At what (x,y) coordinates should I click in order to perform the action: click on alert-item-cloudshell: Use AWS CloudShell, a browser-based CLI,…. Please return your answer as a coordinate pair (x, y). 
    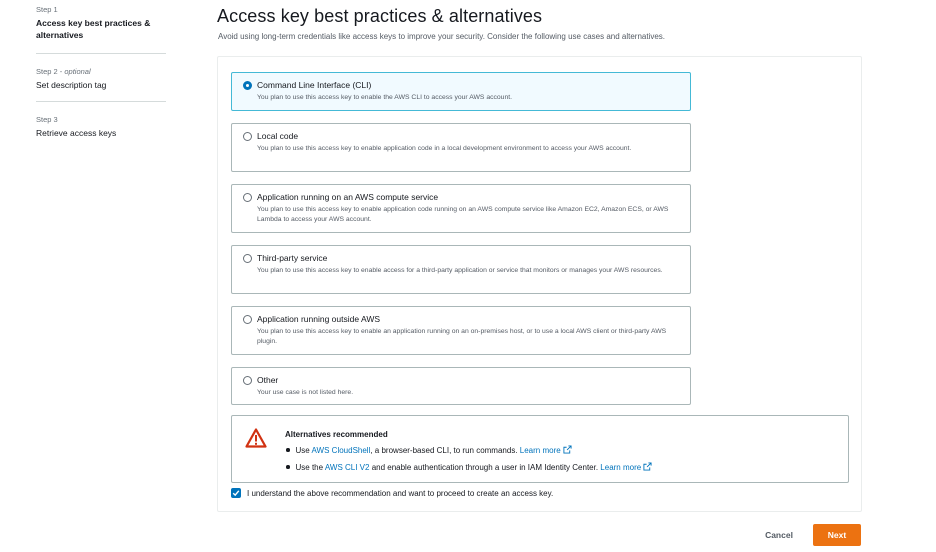
    Looking at the image, I should click on (468, 450).